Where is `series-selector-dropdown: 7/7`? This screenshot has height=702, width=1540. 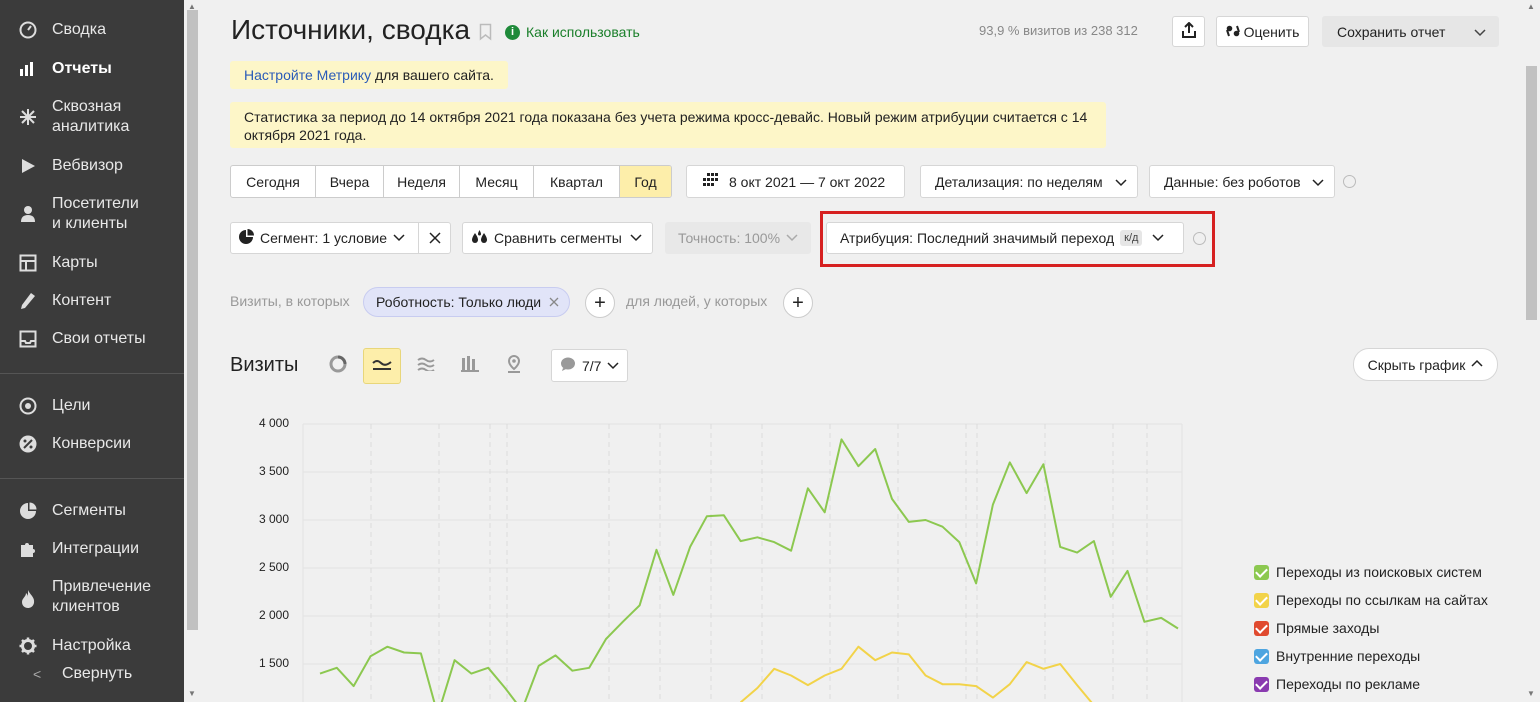
series-selector-dropdown: 7/7 is located at coordinates (589, 365).